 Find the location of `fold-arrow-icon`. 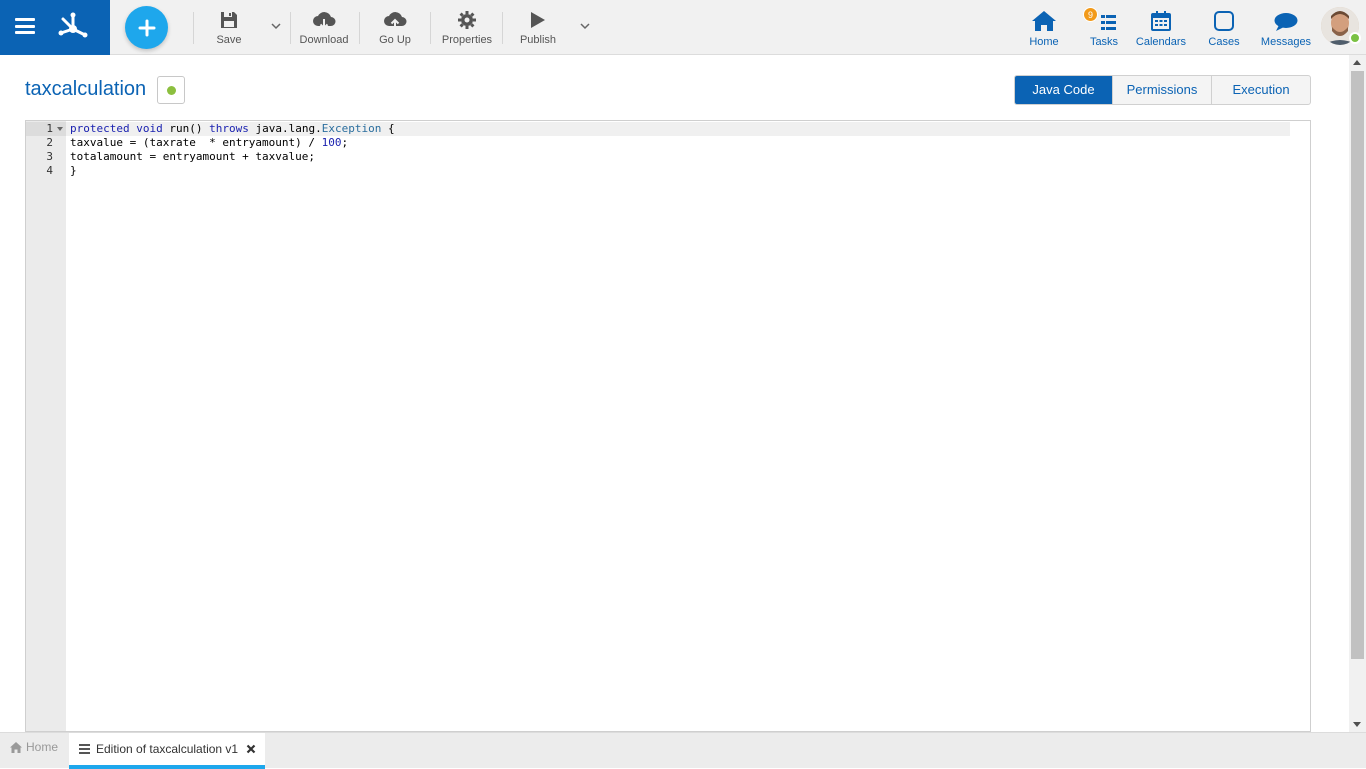

fold-arrow-icon is located at coordinates (60, 129).